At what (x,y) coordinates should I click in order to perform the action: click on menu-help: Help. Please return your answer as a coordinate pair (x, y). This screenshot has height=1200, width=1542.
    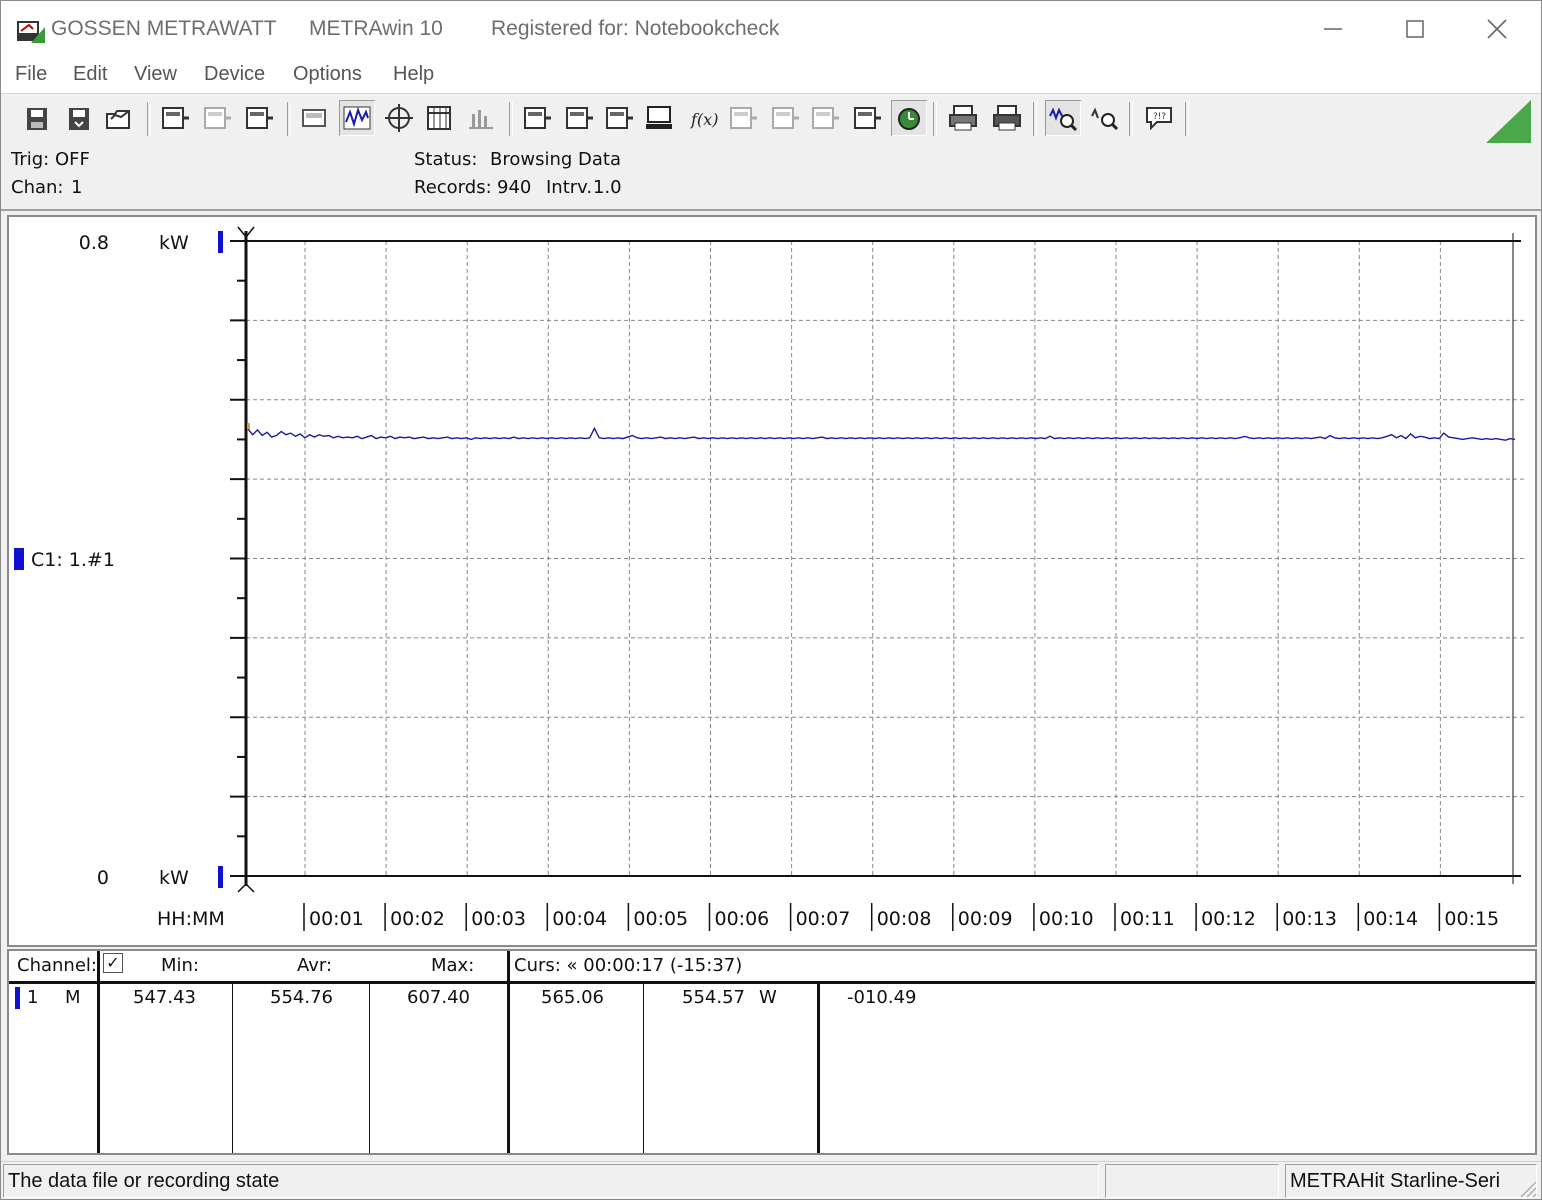
    Looking at the image, I should click on (413, 74).